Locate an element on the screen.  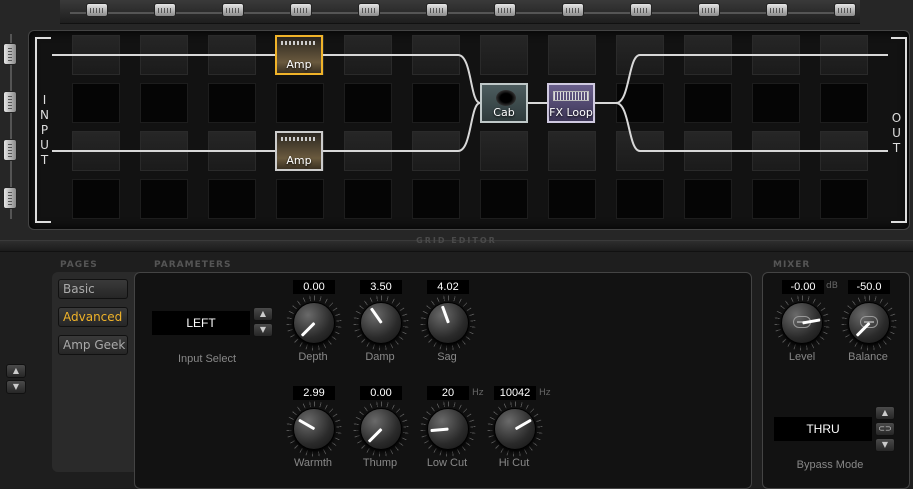
hi-cut-knob is located at coordinates (515, 429).